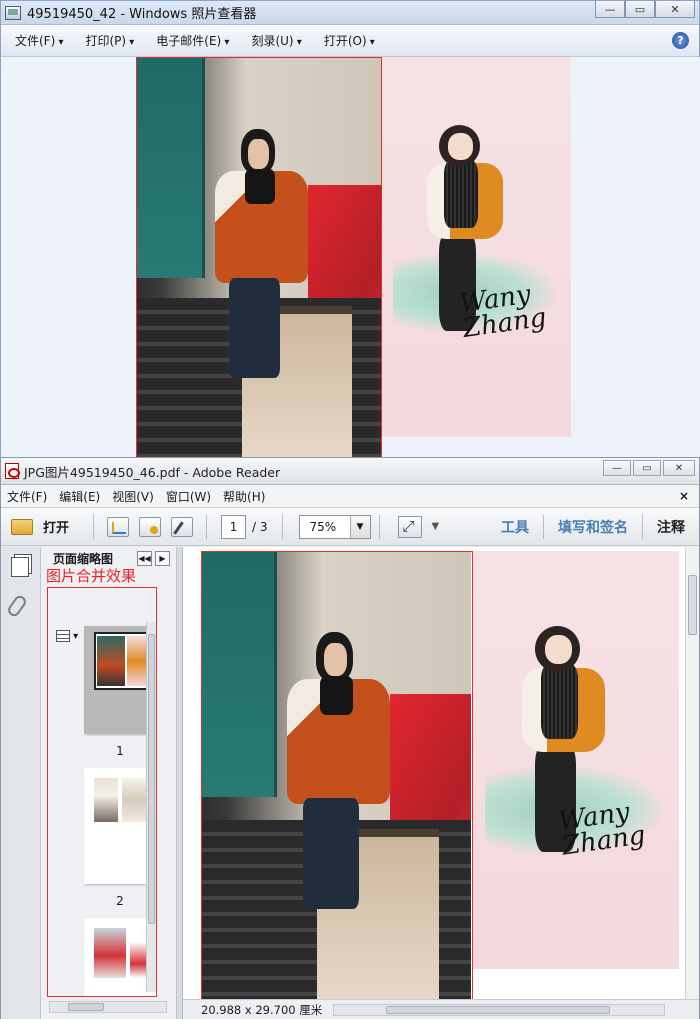 This screenshot has width=700, height=1019. What do you see at coordinates (91, 576) in the screenshot?
I see `merge-effect-annotation: 图片合并效果` at bounding box center [91, 576].